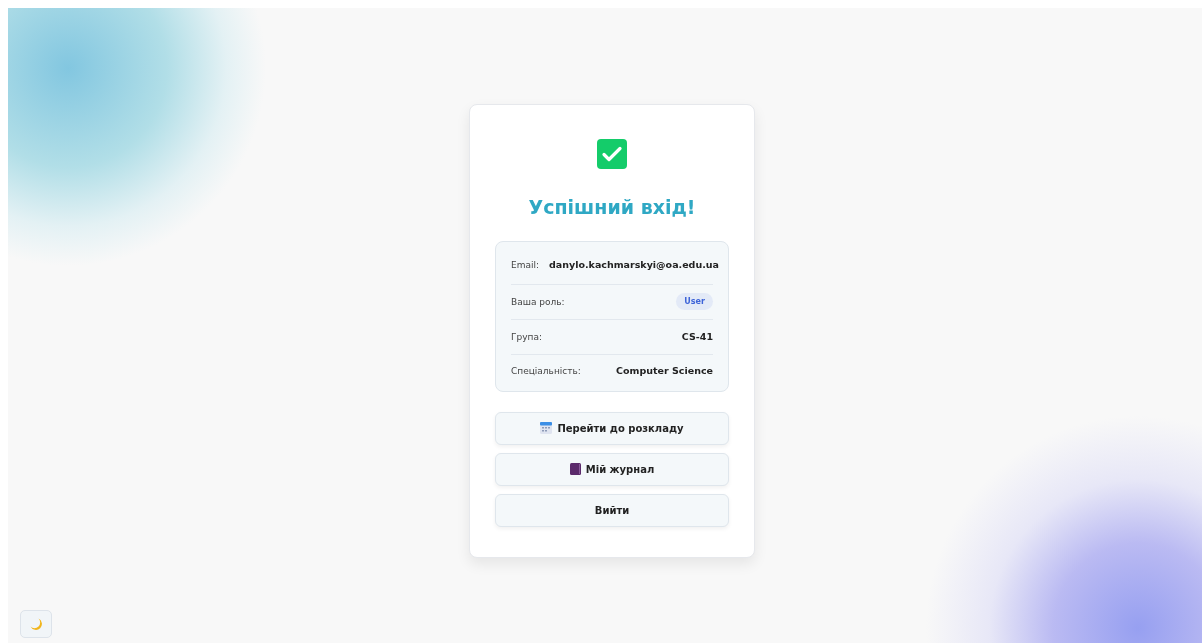 This screenshot has height=643, width=1202. Describe the element at coordinates (694, 301) in the screenshot. I see `role-badge: User` at that location.